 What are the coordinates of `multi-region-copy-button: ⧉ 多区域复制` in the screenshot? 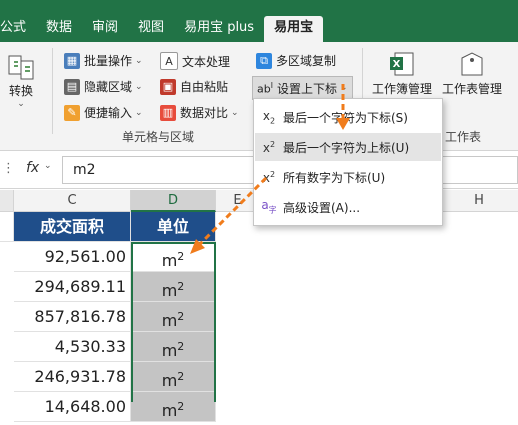 It's located at (296, 60).